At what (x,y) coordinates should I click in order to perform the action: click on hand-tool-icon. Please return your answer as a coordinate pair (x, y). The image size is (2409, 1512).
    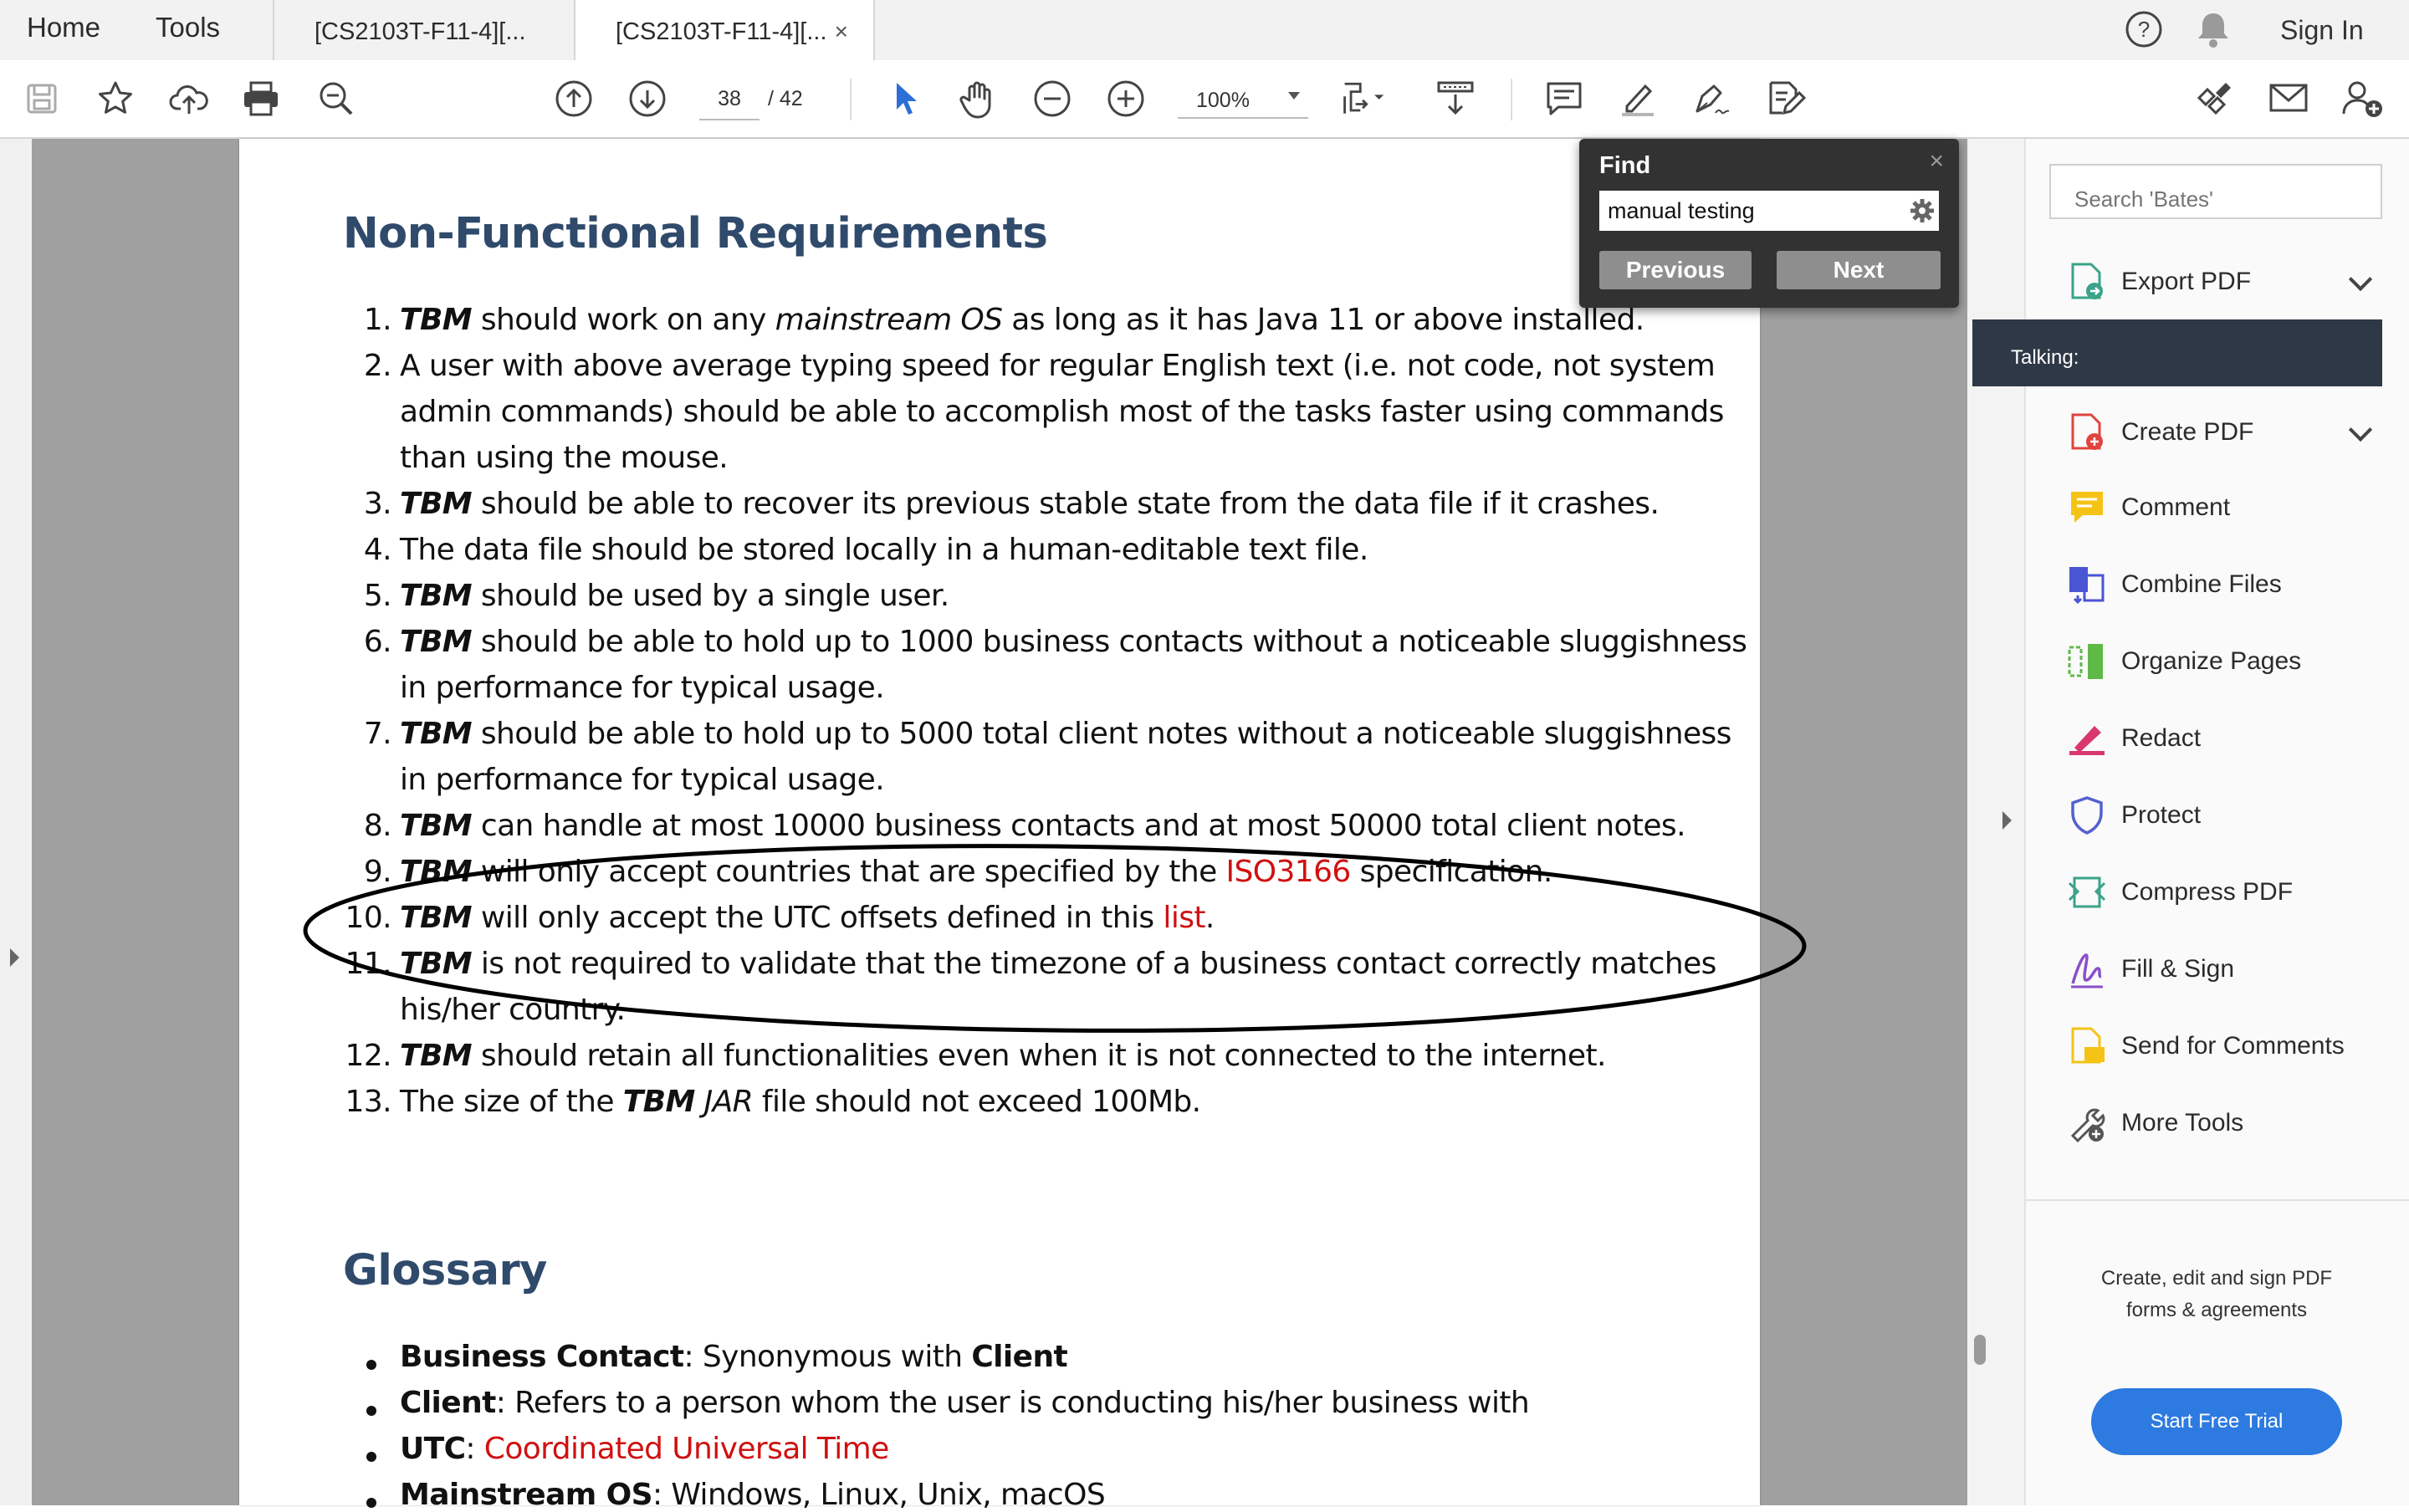
    Looking at the image, I should click on (978, 98).